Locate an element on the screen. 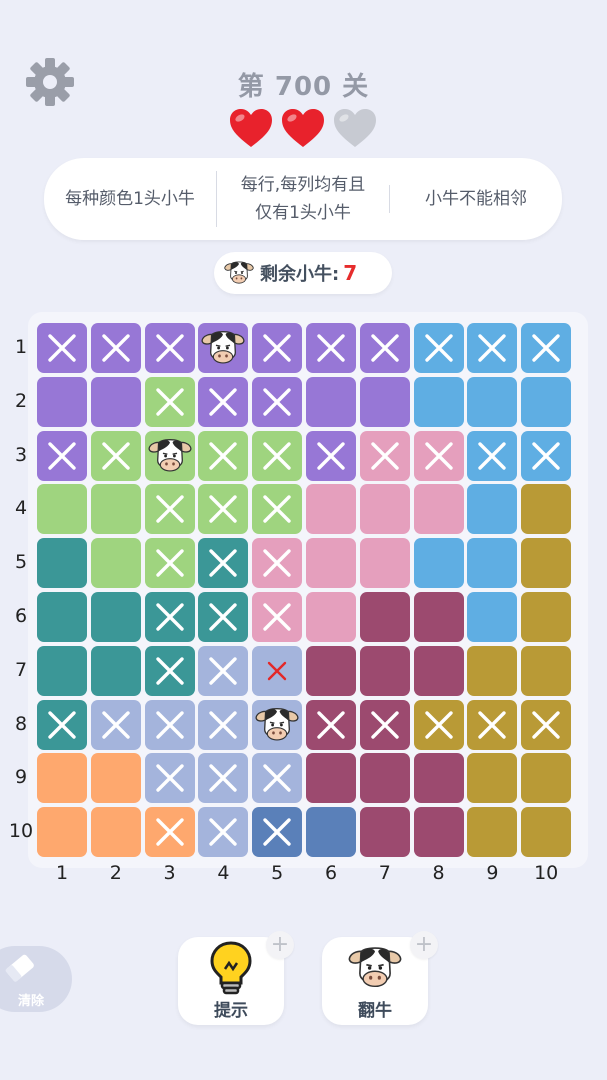 The image size is (607, 1080). clear-button: 清除 is located at coordinates (36, 979).